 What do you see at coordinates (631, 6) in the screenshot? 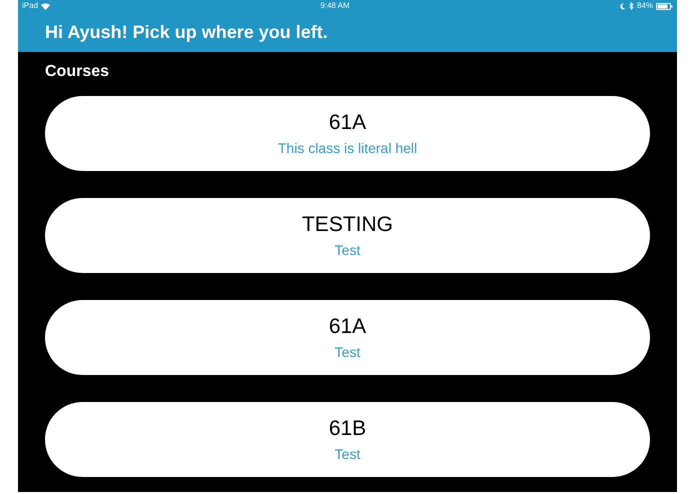
I see `bluetooth-icon` at bounding box center [631, 6].